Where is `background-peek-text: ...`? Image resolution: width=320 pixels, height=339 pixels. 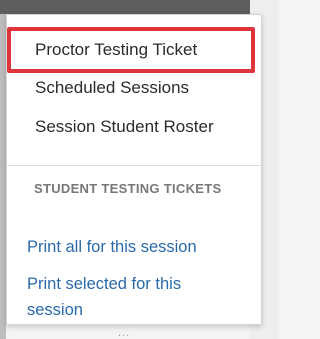 background-peek-text: ... is located at coordinates (124, 333).